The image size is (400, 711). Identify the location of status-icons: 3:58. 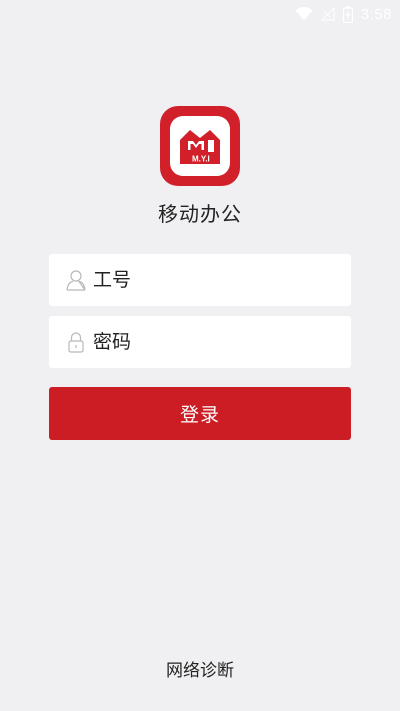
(343, 14).